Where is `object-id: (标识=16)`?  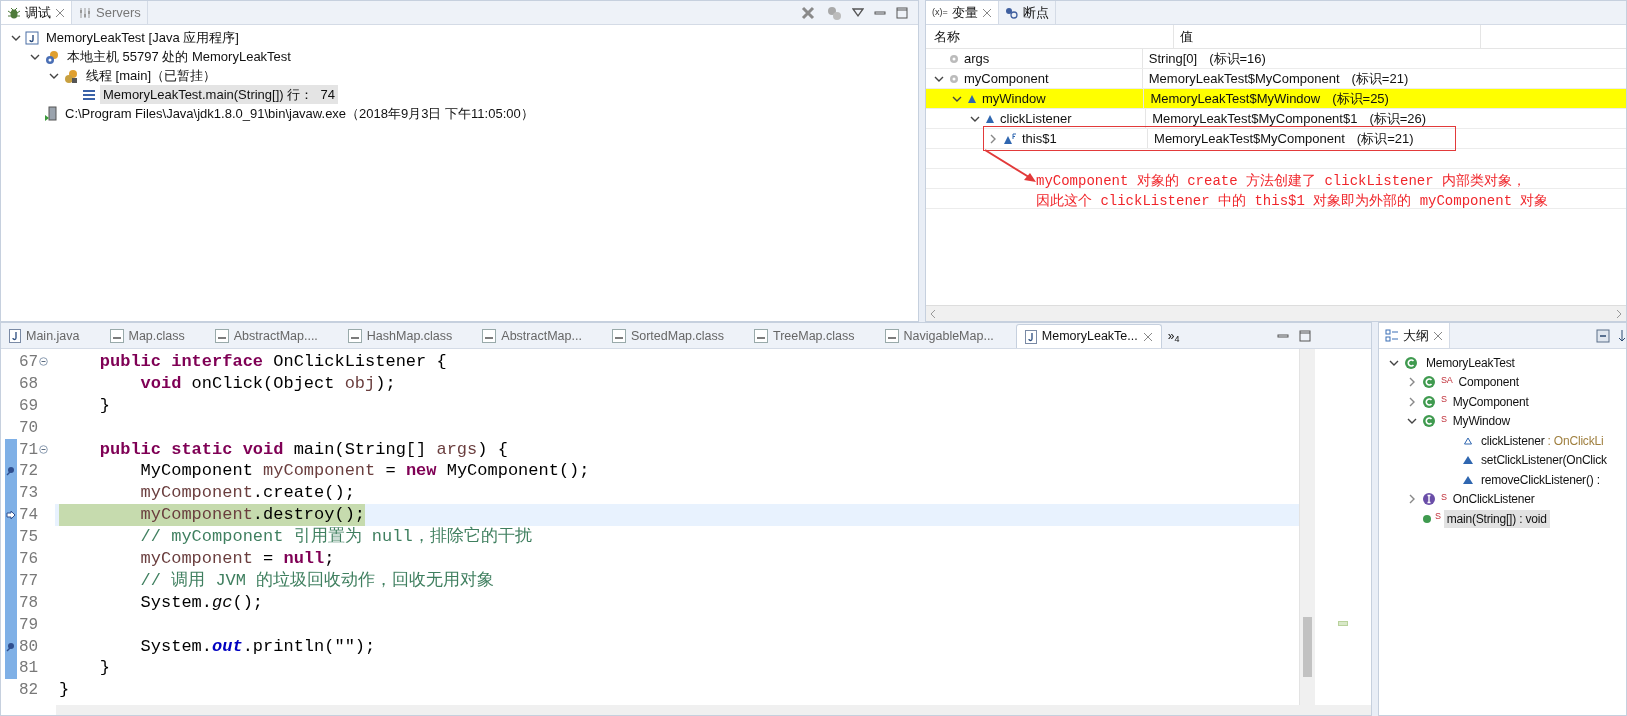
object-id: (标识=16) is located at coordinates (1237, 58).